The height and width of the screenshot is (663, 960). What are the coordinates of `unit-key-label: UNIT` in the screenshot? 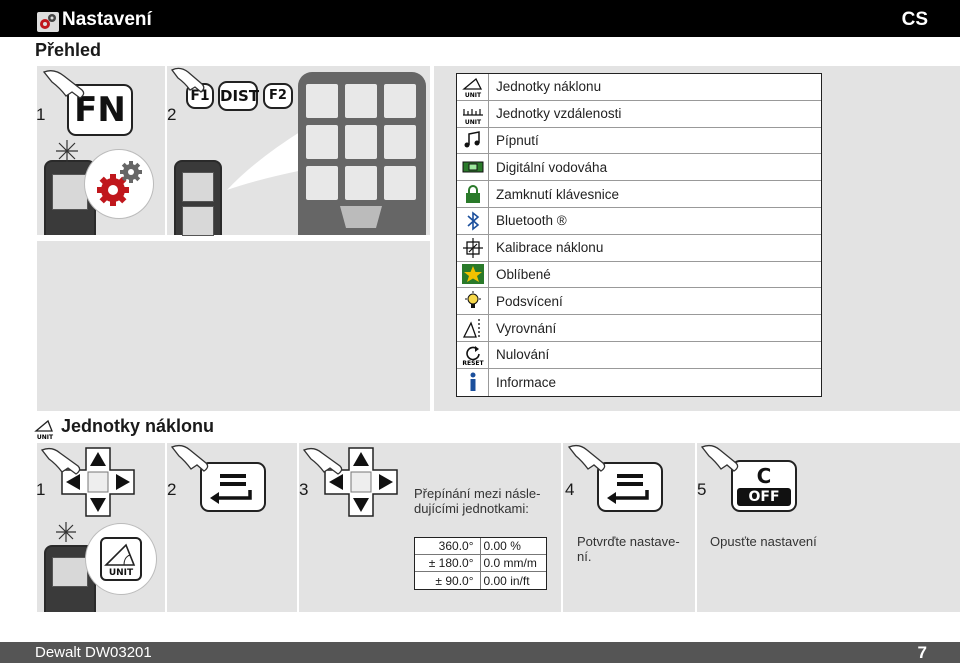 It's located at (121, 573).